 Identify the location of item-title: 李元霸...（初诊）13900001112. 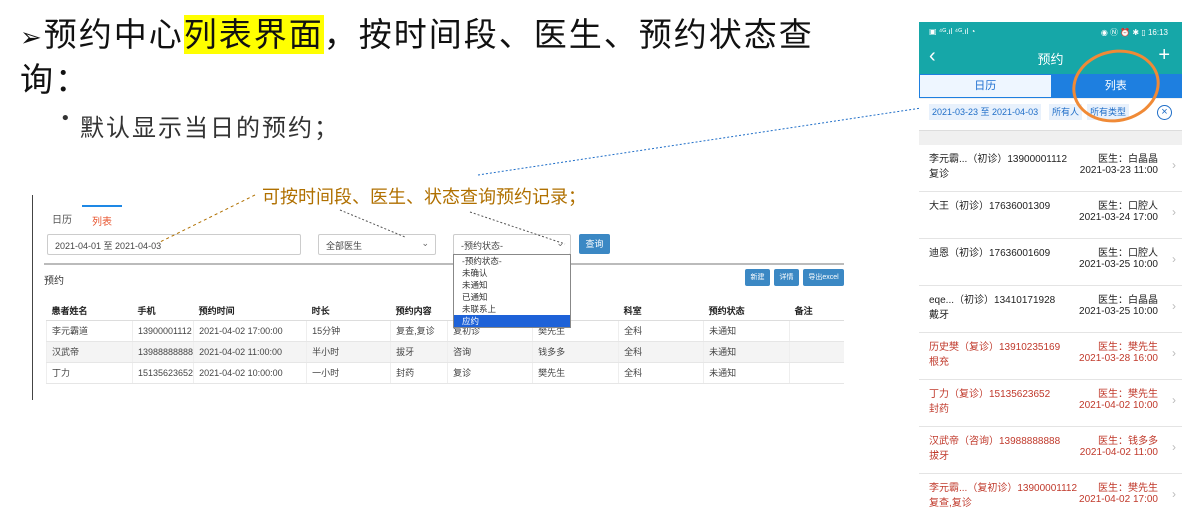
(998, 159).